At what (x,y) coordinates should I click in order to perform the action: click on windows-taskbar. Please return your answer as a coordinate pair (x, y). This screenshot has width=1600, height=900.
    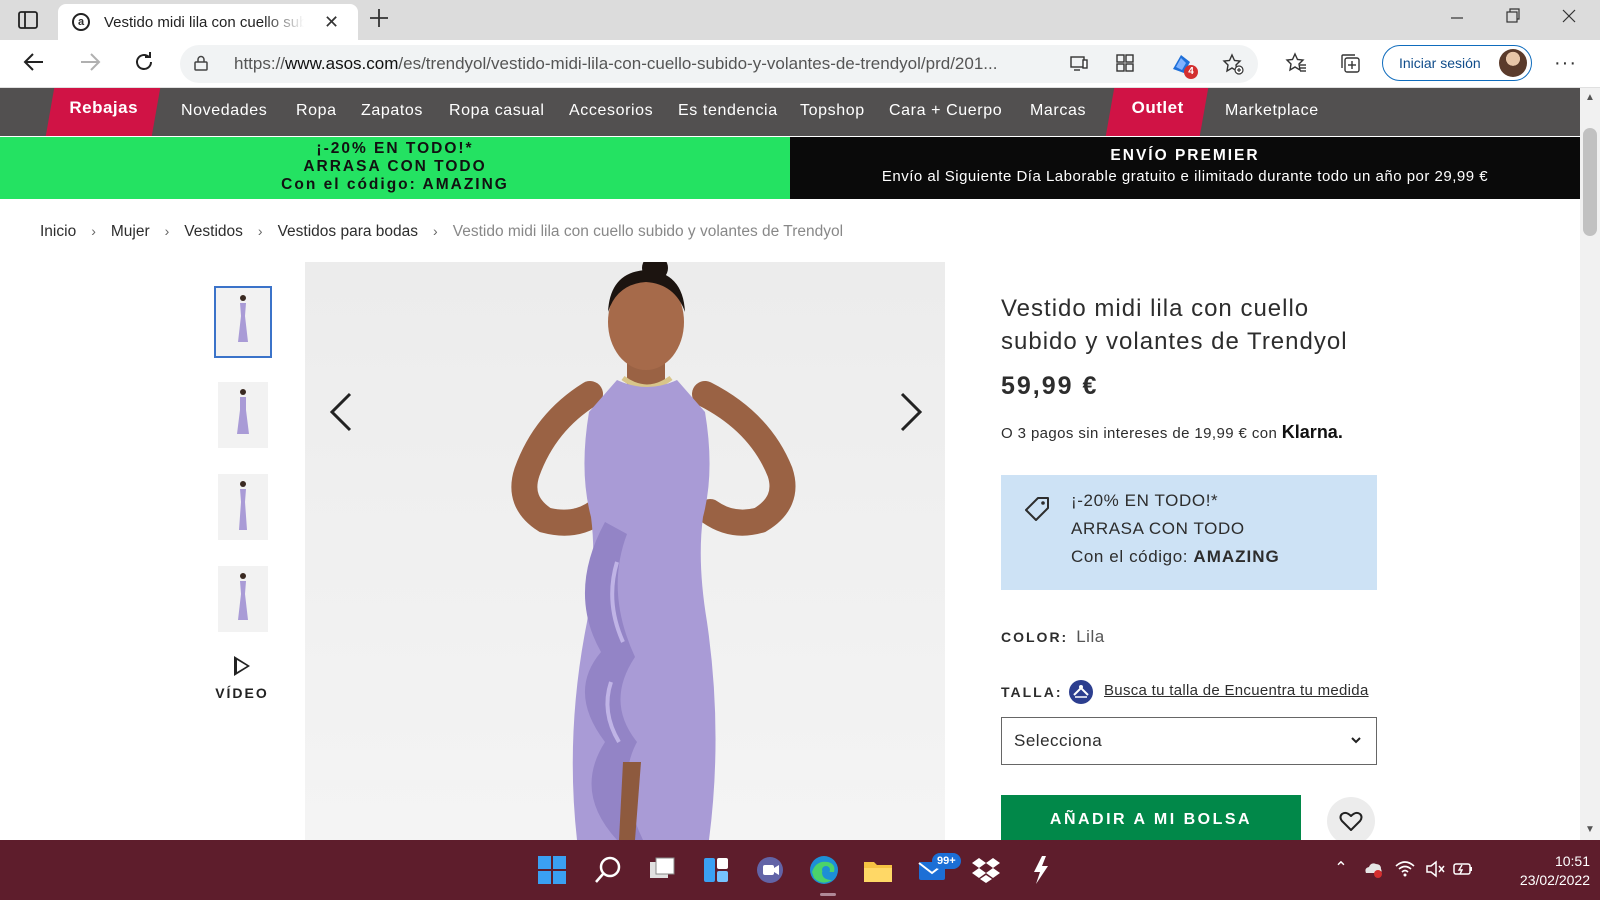
    Looking at the image, I should click on (800, 870).